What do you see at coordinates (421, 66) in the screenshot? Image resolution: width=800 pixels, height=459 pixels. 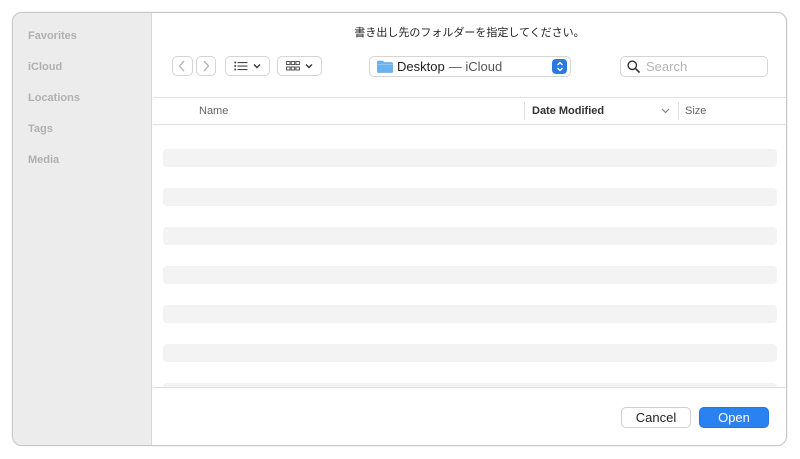 I see `location-name: Desktop` at bounding box center [421, 66].